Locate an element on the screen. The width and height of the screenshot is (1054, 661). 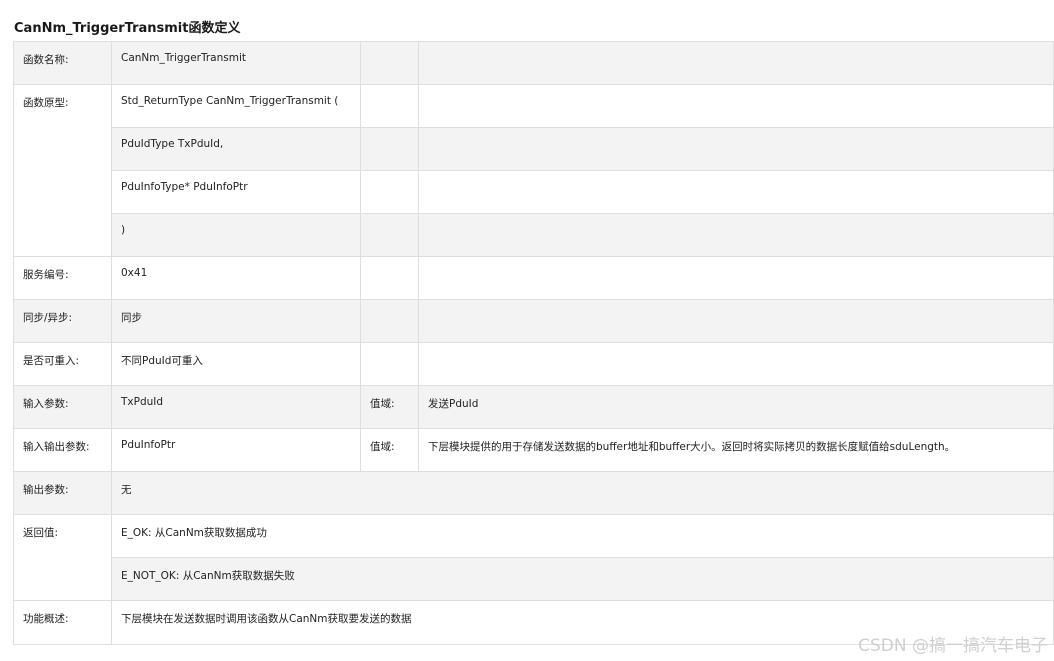
row-label: 输出参数: is located at coordinates (62, 493).